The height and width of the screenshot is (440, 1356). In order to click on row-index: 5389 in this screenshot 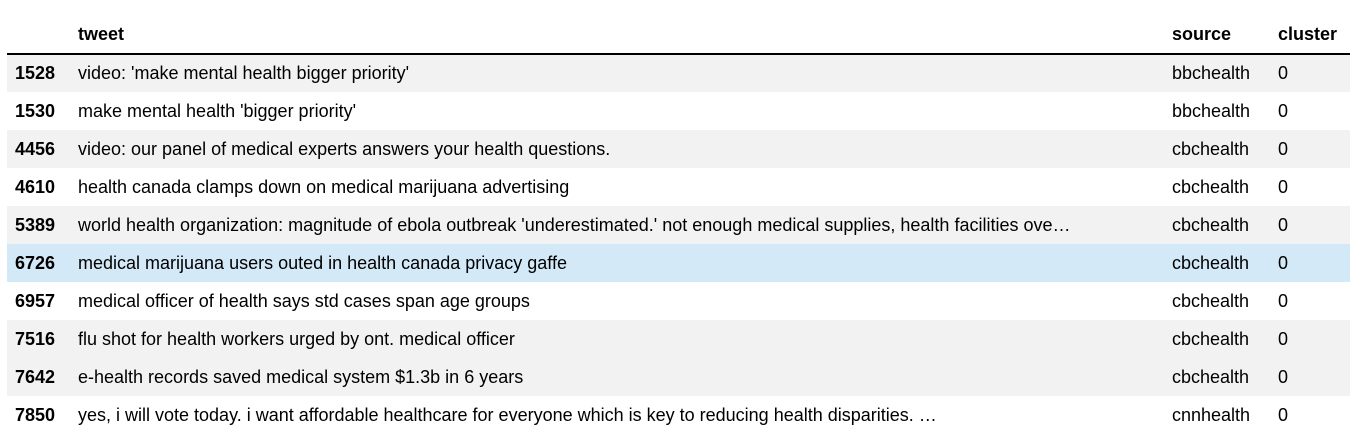, I will do `click(35, 224)`.